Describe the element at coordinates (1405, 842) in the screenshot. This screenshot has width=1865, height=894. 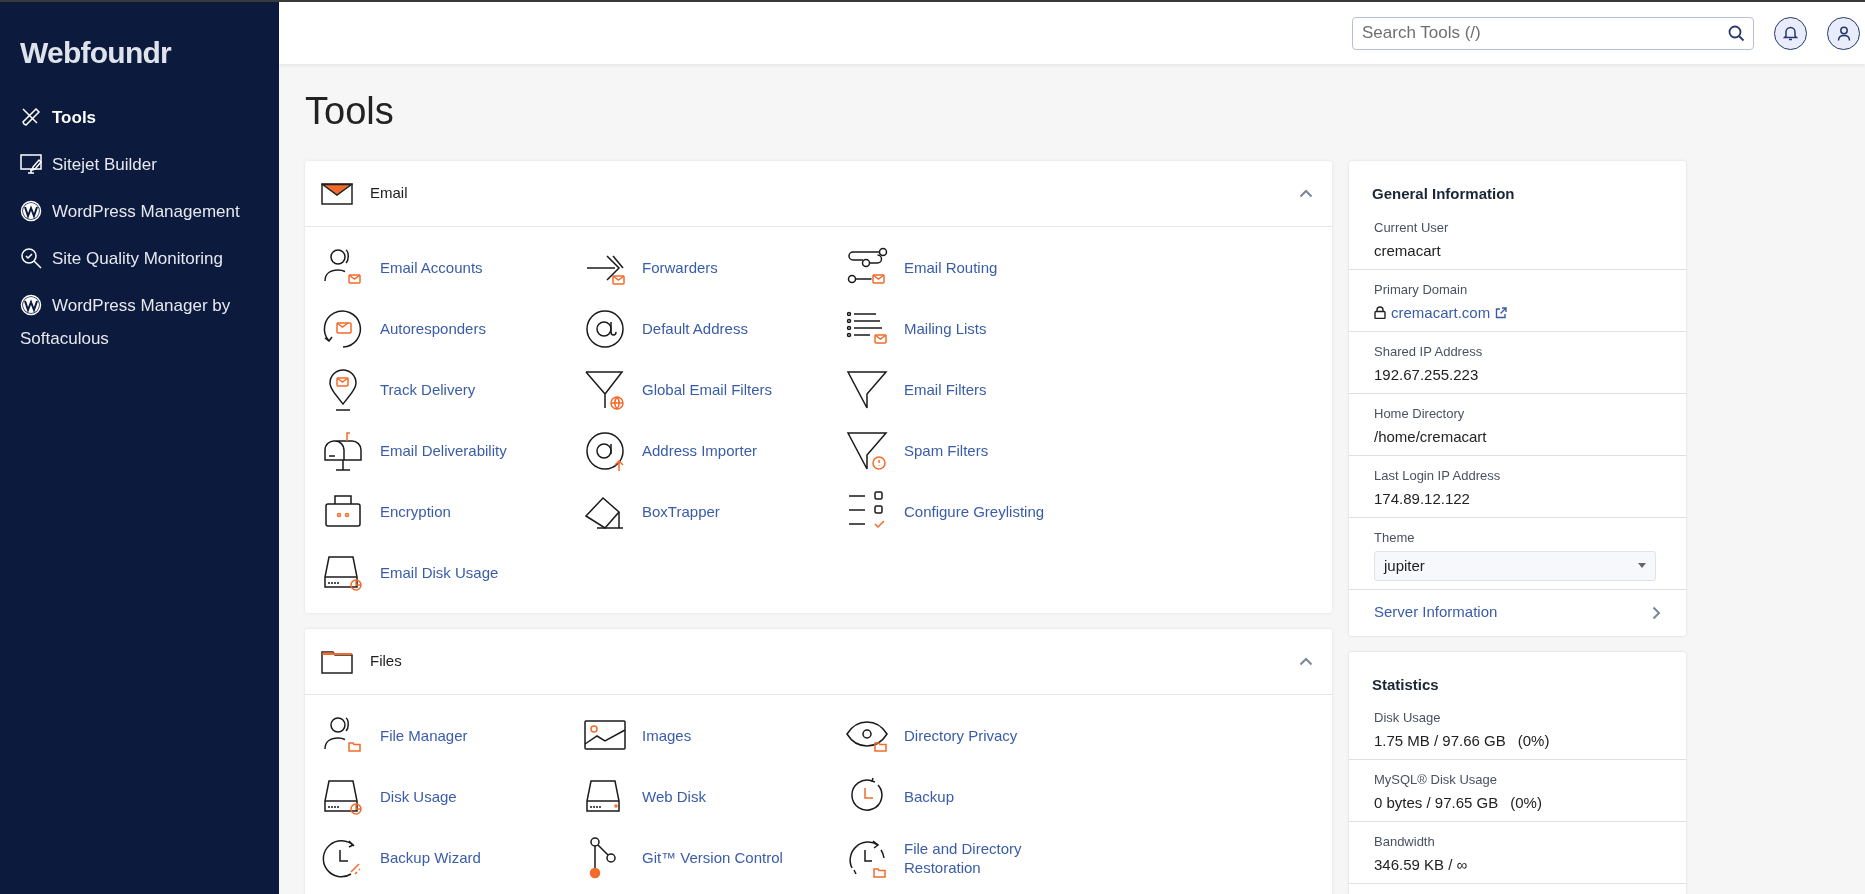
I see `stat-label: Bandwidth` at that location.